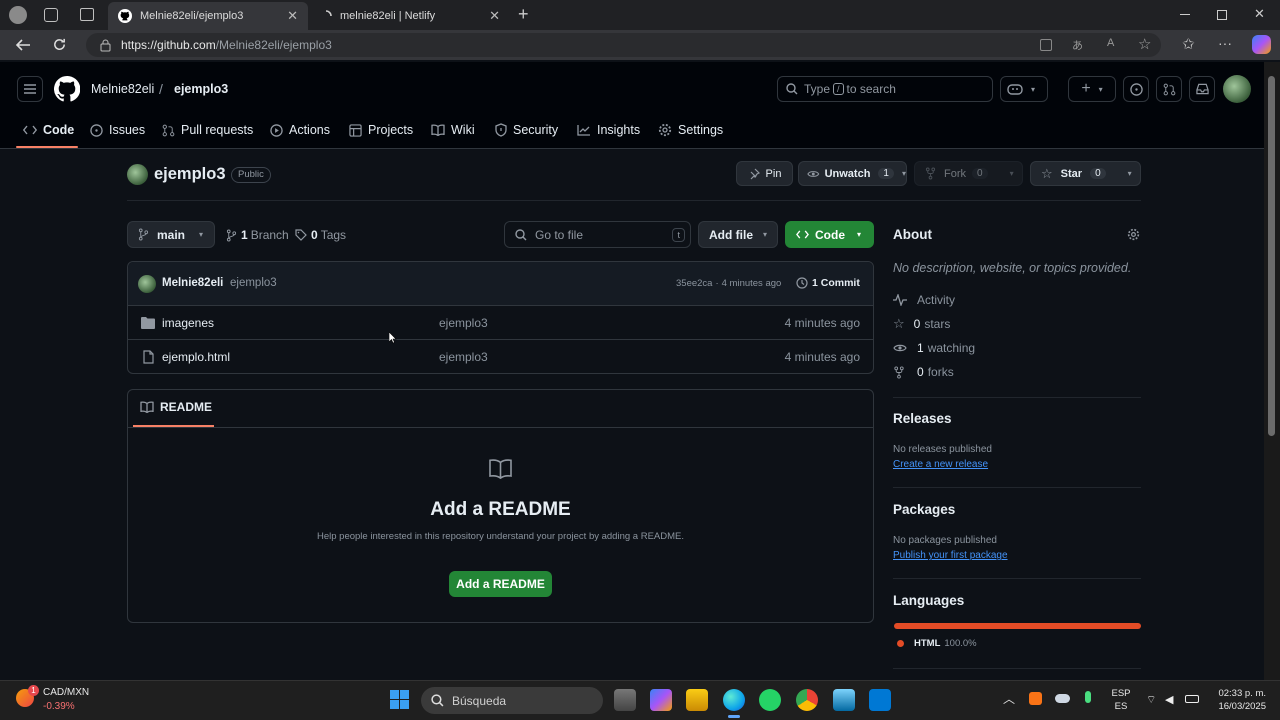 The height and width of the screenshot is (720, 1280). Describe the element at coordinates (257, 235) in the screenshot. I see `branches-link: 1 Branch` at that location.